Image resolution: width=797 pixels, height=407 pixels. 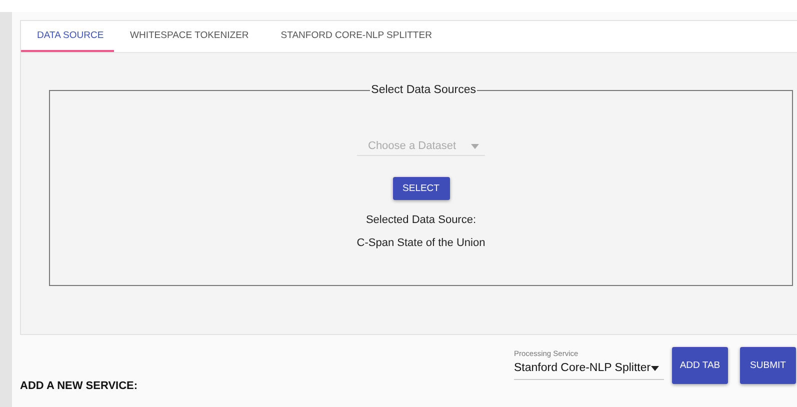 I want to click on selected-value: C-Span State of the Union, so click(x=421, y=243).